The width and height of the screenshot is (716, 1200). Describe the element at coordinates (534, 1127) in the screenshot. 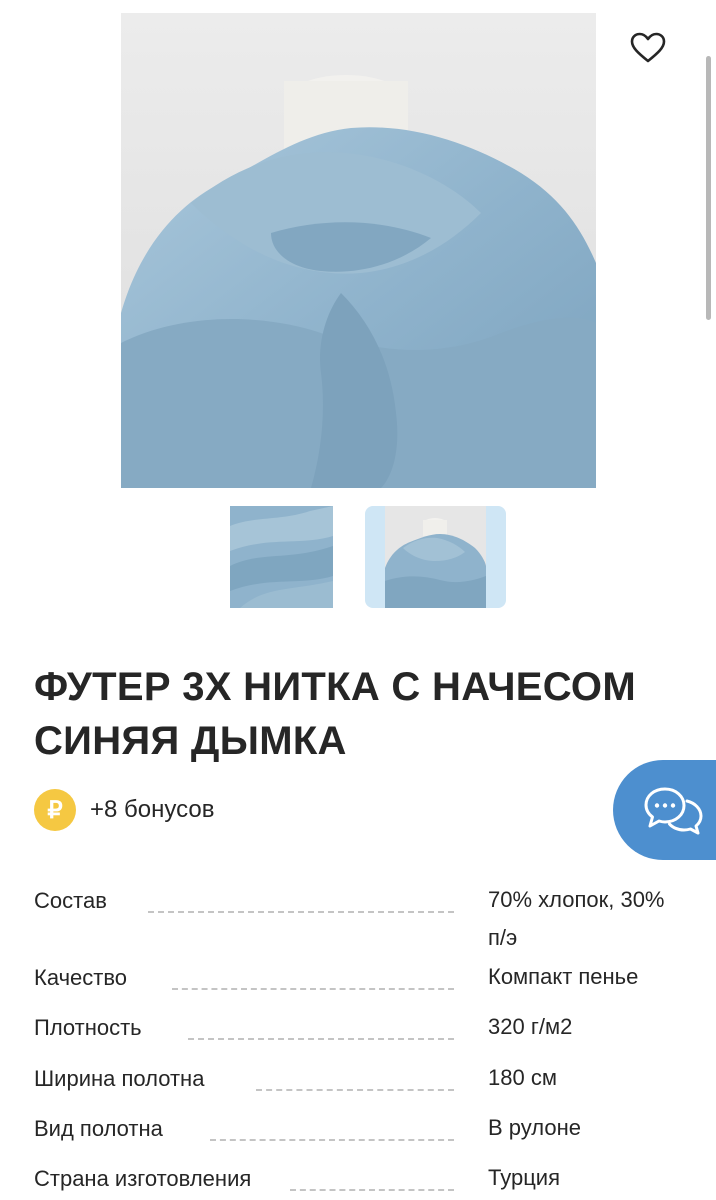

I see `spec-value: В рулоне` at that location.